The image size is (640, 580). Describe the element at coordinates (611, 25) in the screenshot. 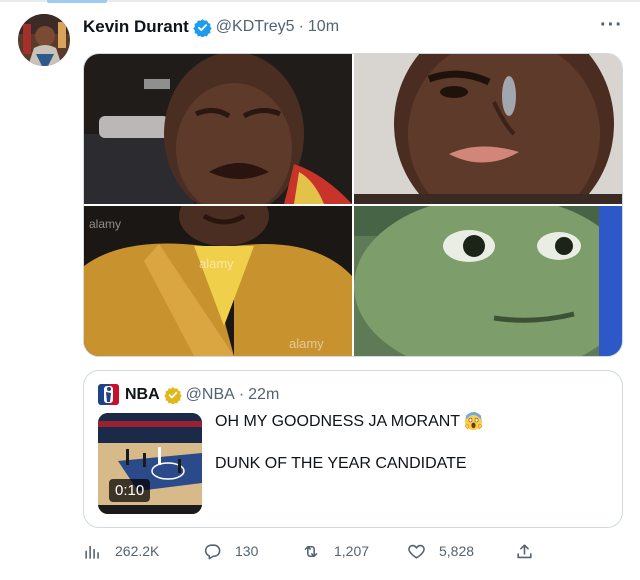

I see `more-options-icon: ···` at that location.